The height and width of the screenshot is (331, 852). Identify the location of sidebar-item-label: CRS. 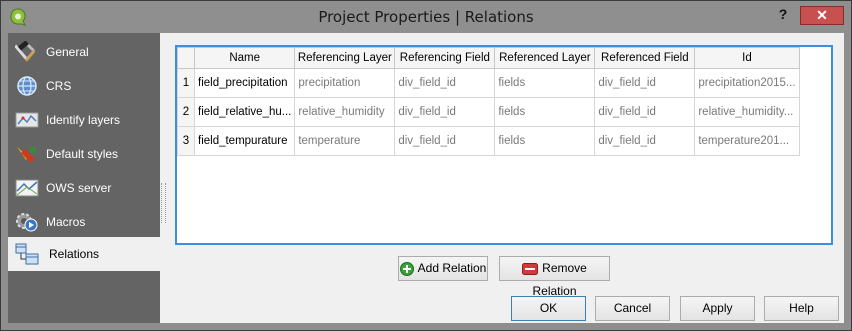
(59, 86).